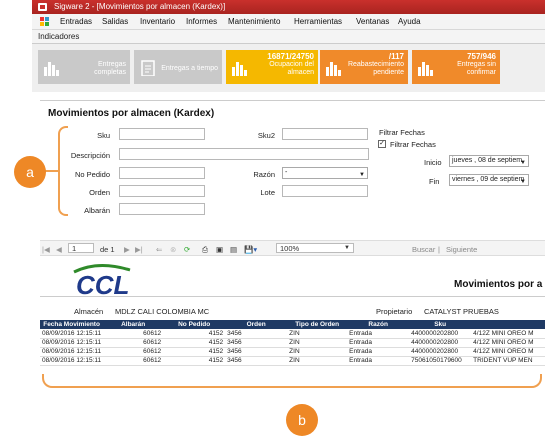 This screenshot has height=447, width=545. What do you see at coordinates (317, 324) in the screenshot?
I see `col-tipo: Tipo de Orden` at bounding box center [317, 324].